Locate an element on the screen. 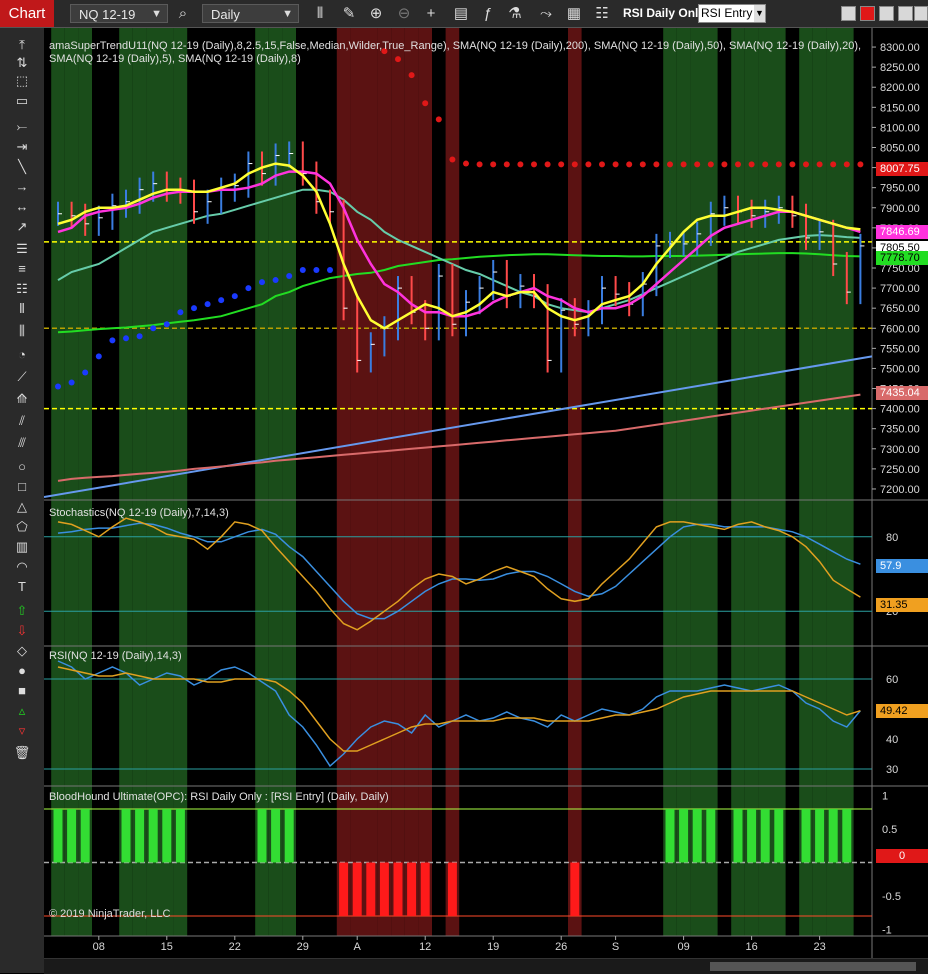 Image resolution: width=928 pixels, height=974 pixels. fib-circle-icon: ◔ is located at coordinates (22, 355).